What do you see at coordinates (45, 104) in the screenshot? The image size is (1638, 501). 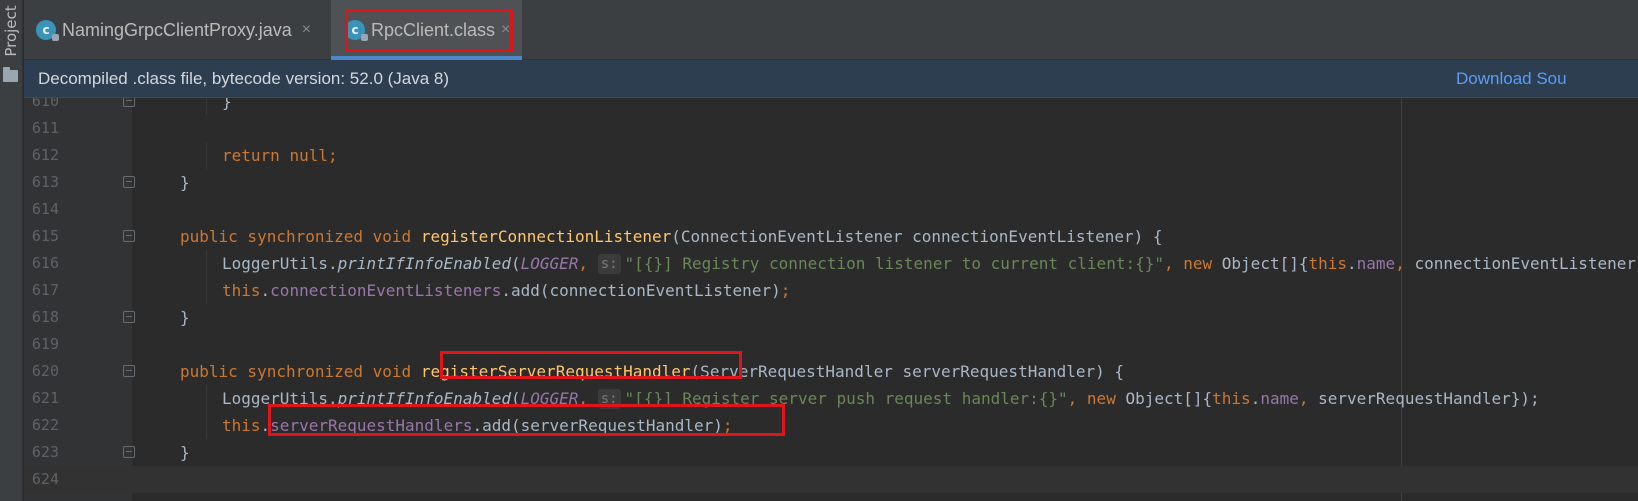 I see `line-number: 610` at bounding box center [45, 104].